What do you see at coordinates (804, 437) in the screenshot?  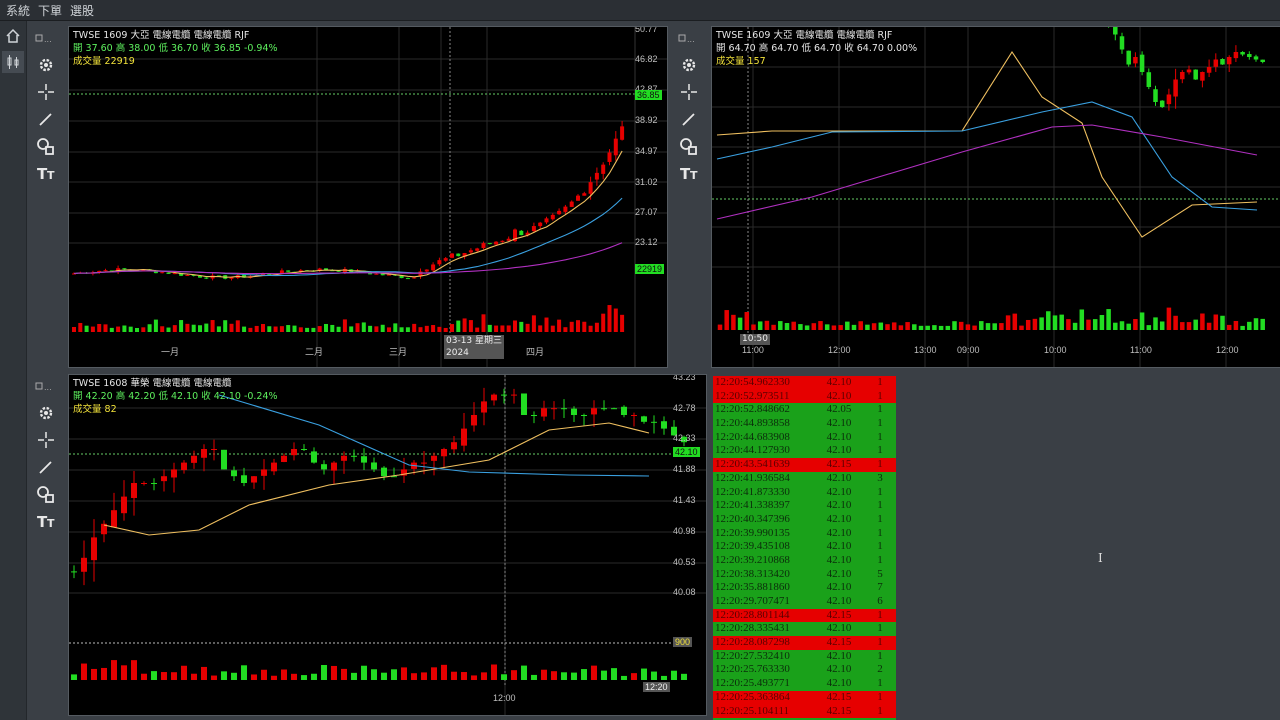 I see `tape-row: 12:20:44.683908 42.10 1` at bounding box center [804, 437].